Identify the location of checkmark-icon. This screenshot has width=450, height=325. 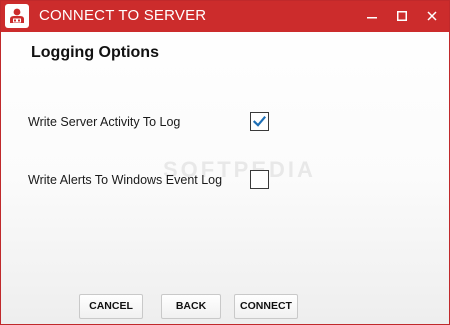
(259, 121).